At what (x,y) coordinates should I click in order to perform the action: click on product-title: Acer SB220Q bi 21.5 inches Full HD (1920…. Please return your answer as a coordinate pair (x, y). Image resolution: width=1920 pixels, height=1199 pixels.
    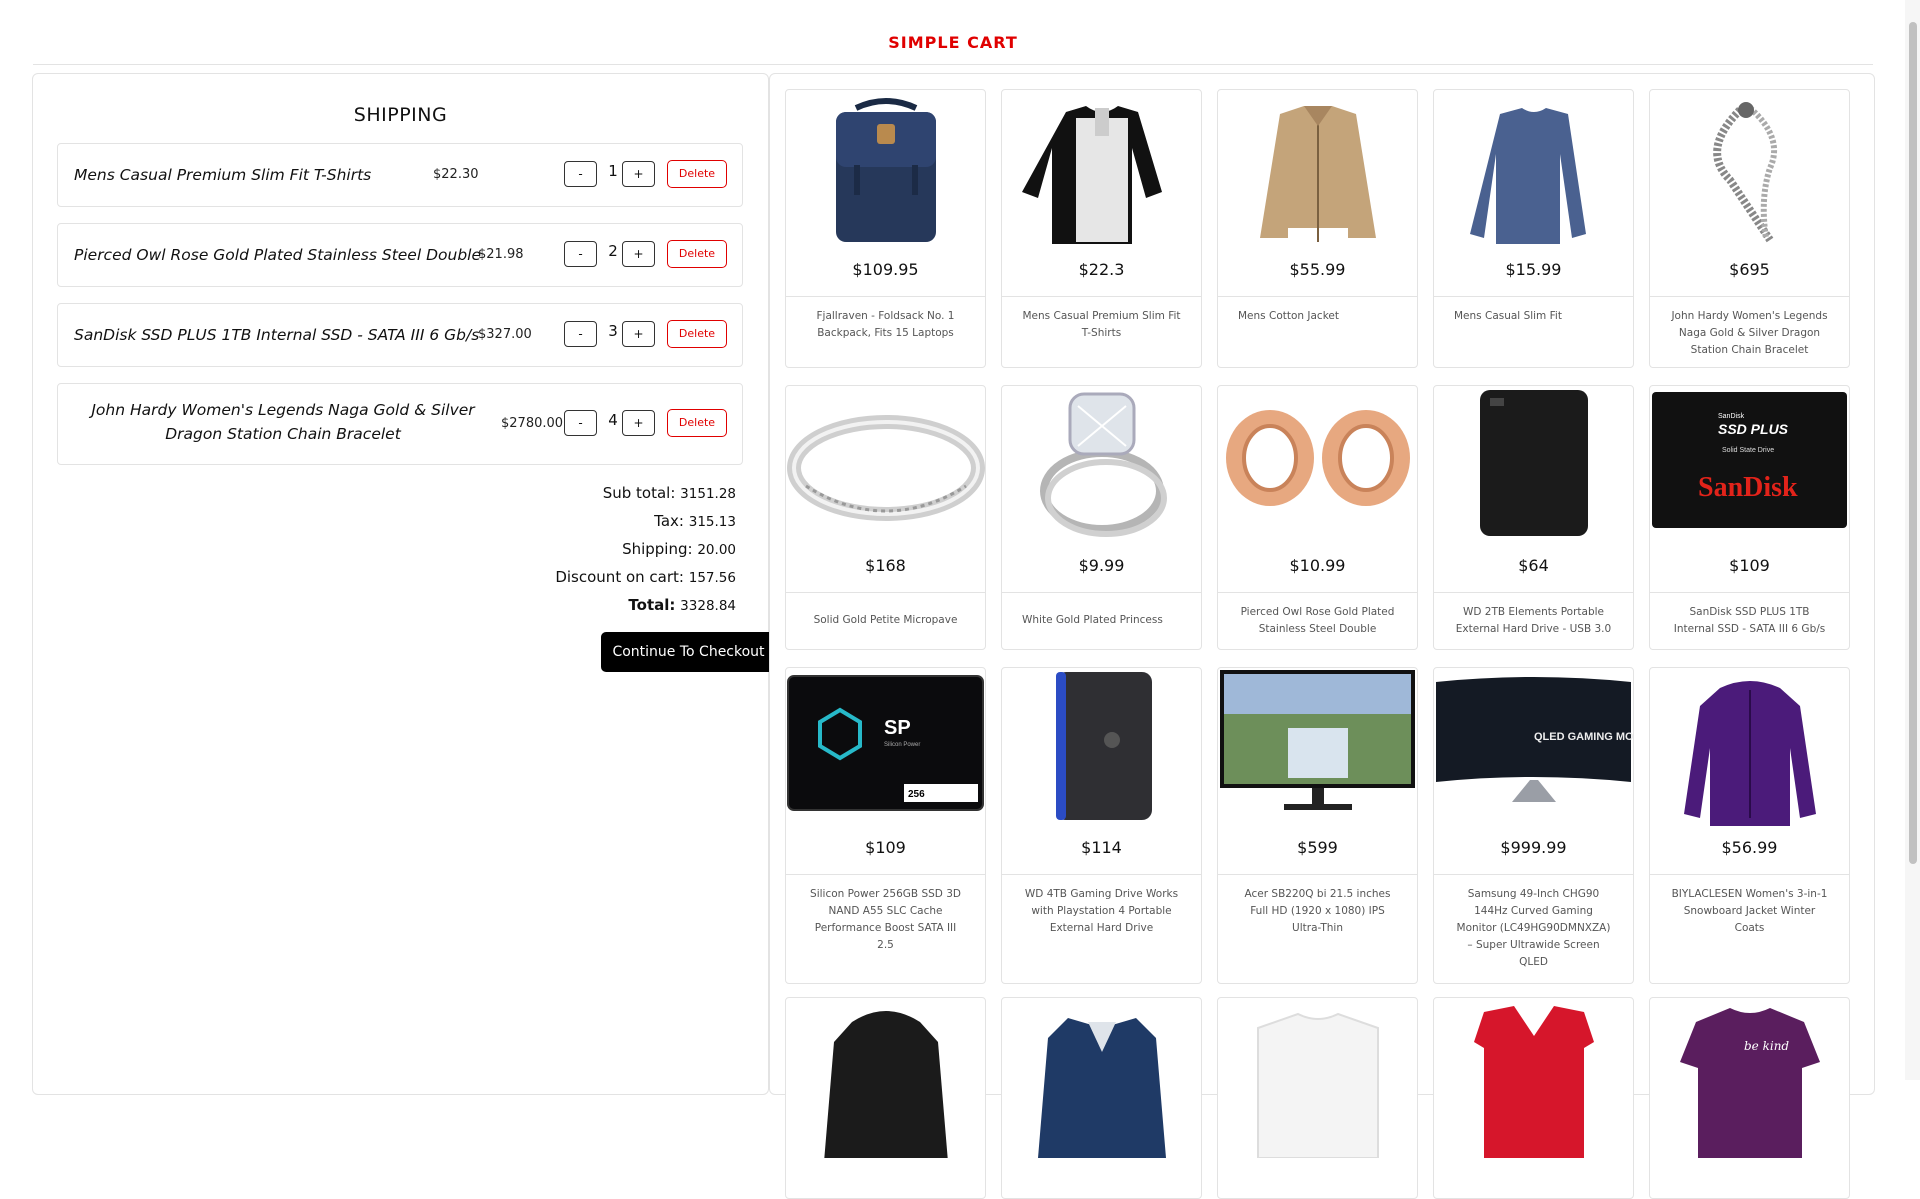
    Looking at the image, I should click on (1317, 911).